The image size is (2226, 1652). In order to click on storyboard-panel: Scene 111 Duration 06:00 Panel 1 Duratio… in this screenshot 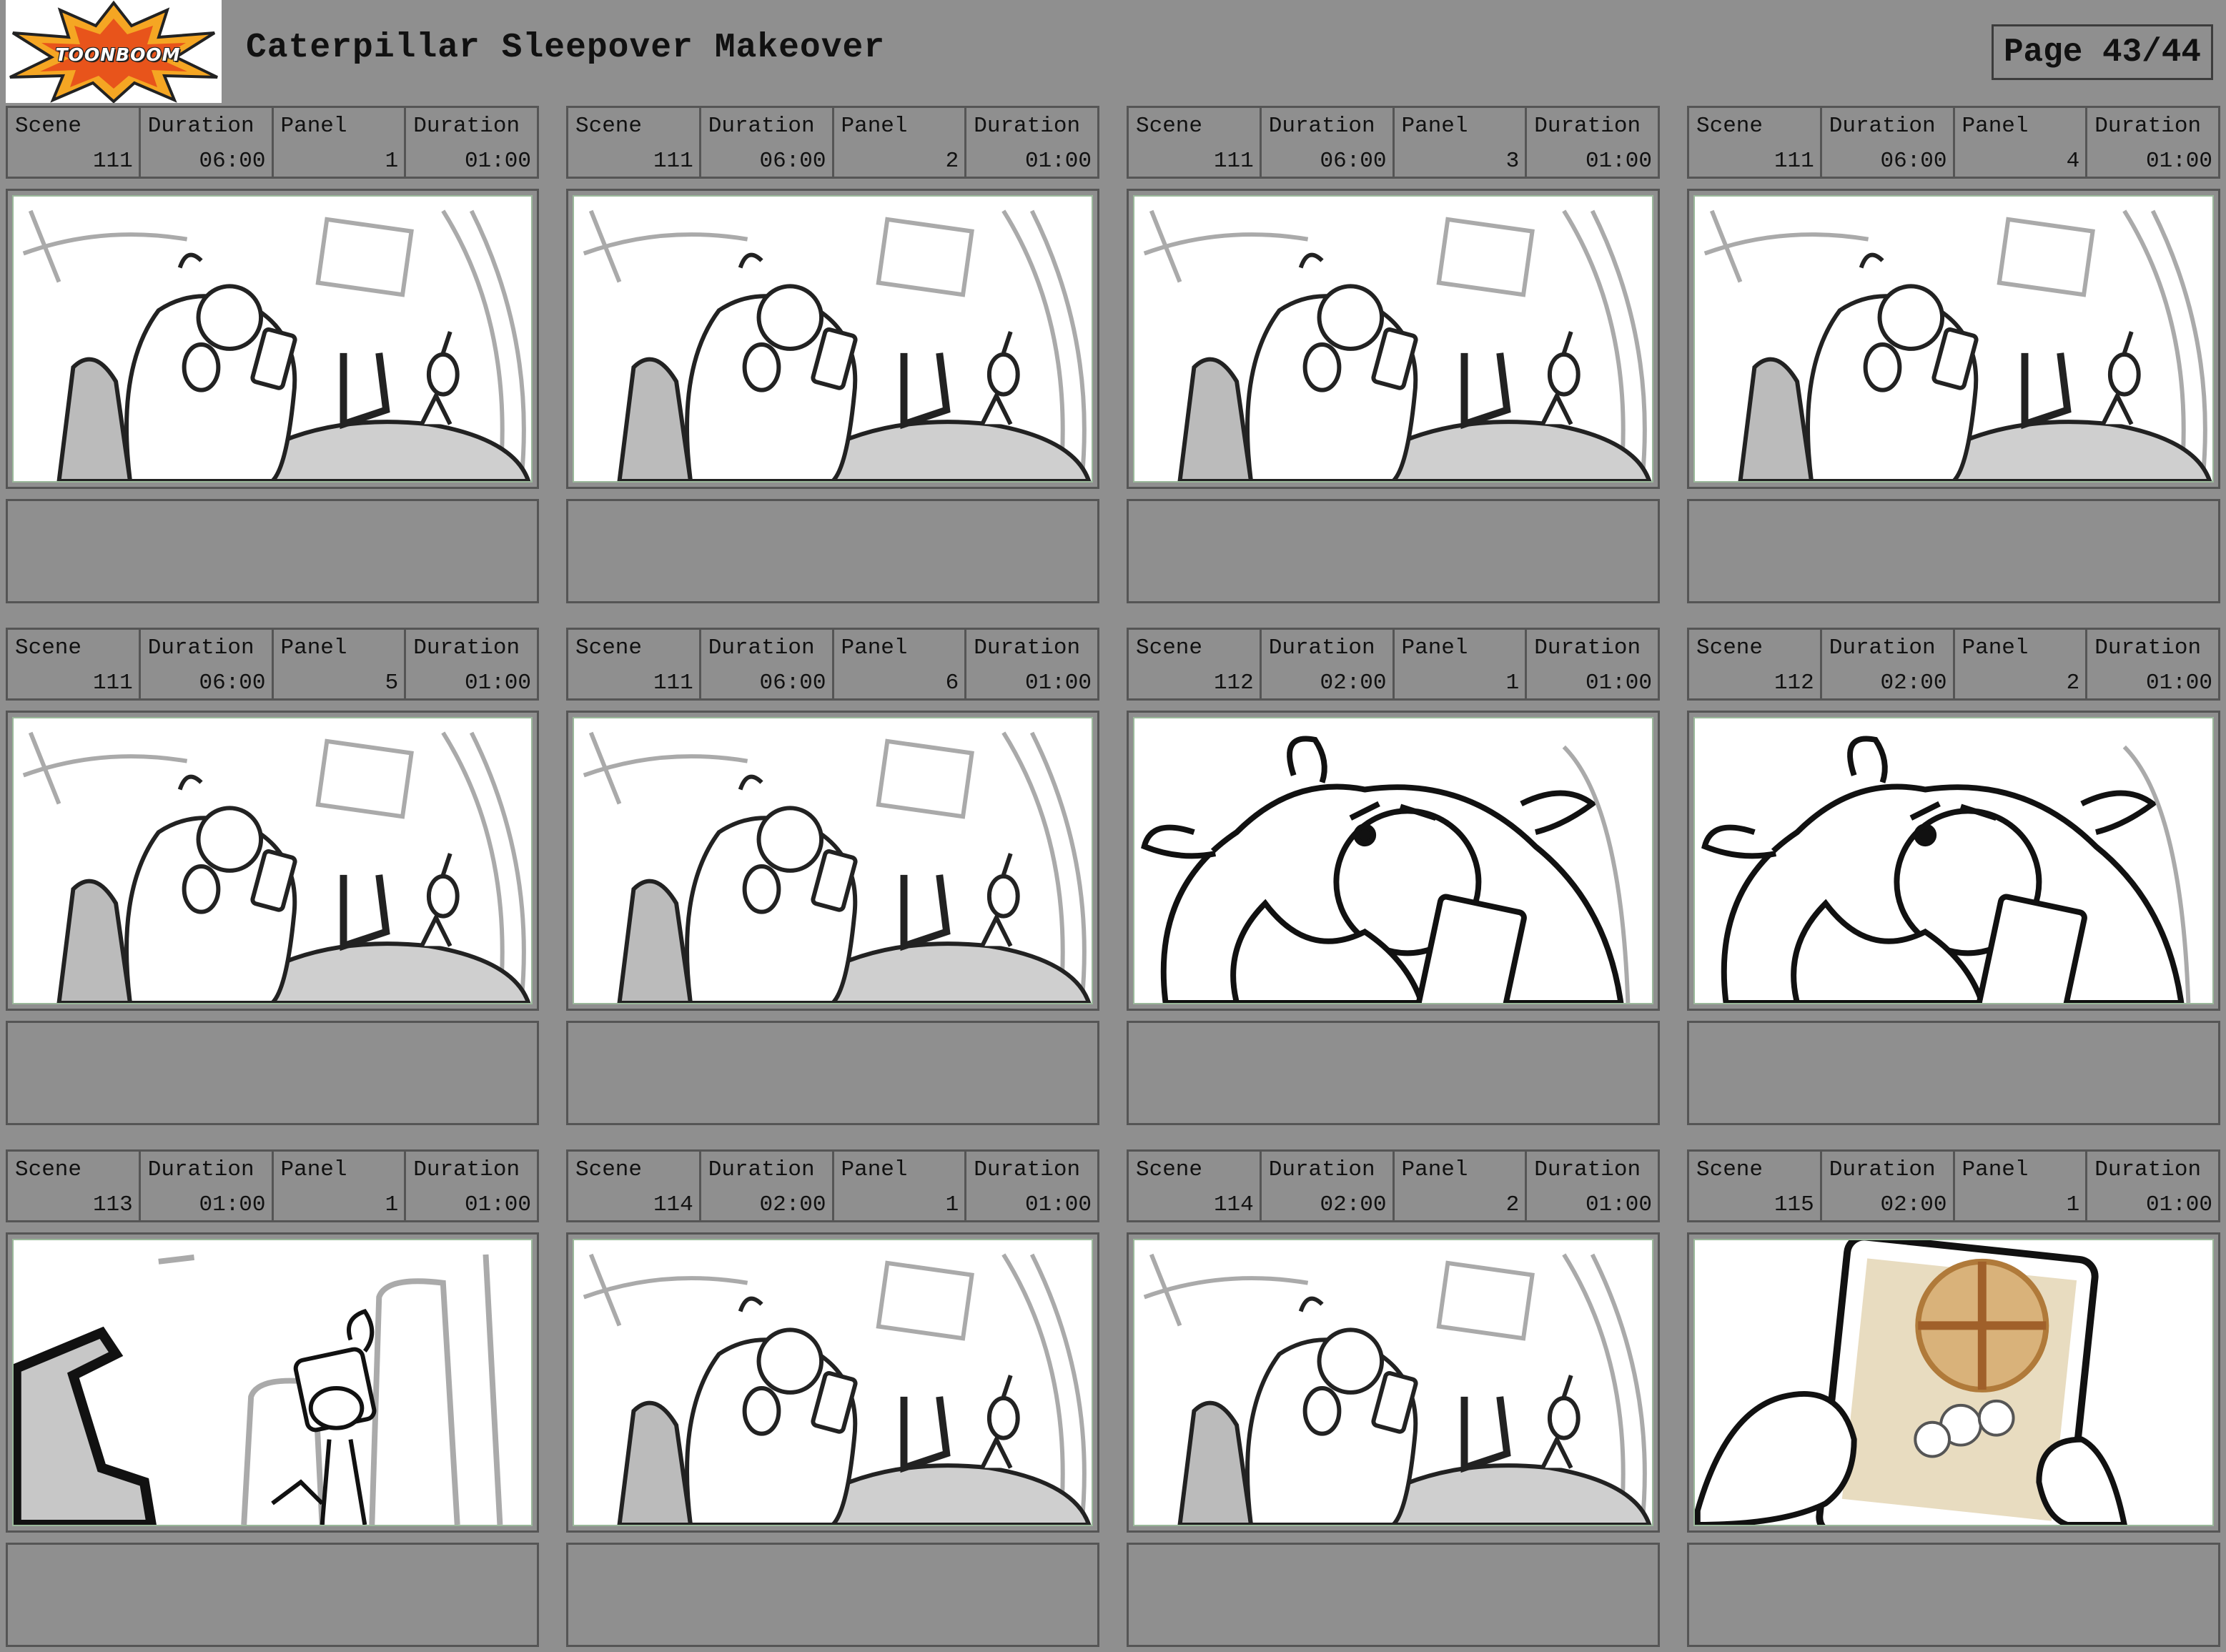, I will do `click(272, 355)`.